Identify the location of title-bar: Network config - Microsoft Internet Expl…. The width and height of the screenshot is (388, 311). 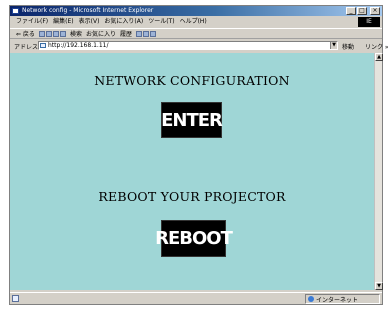
(196, 11).